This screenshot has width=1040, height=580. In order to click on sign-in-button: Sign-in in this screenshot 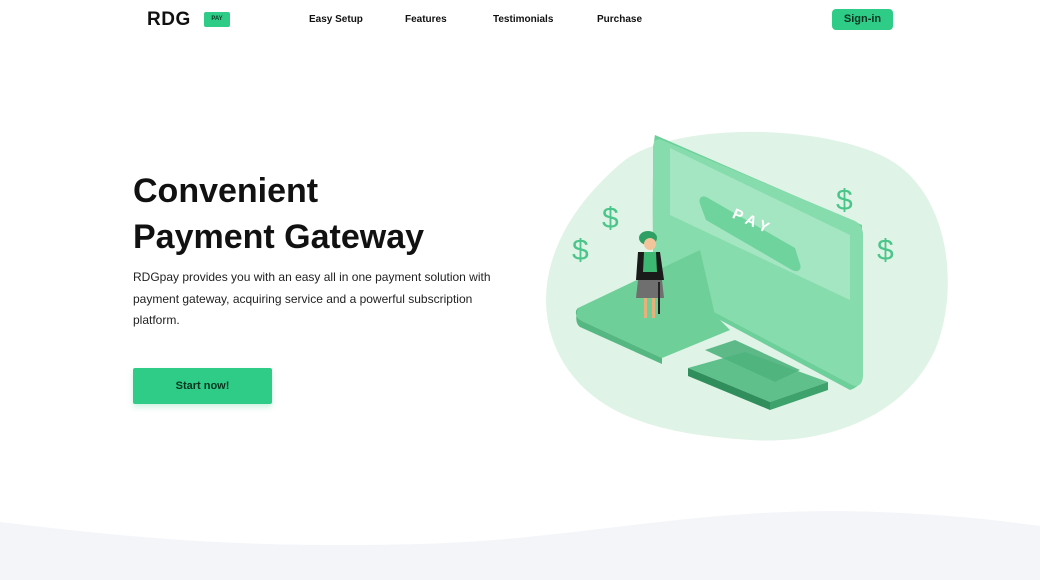, I will do `click(862, 19)`.